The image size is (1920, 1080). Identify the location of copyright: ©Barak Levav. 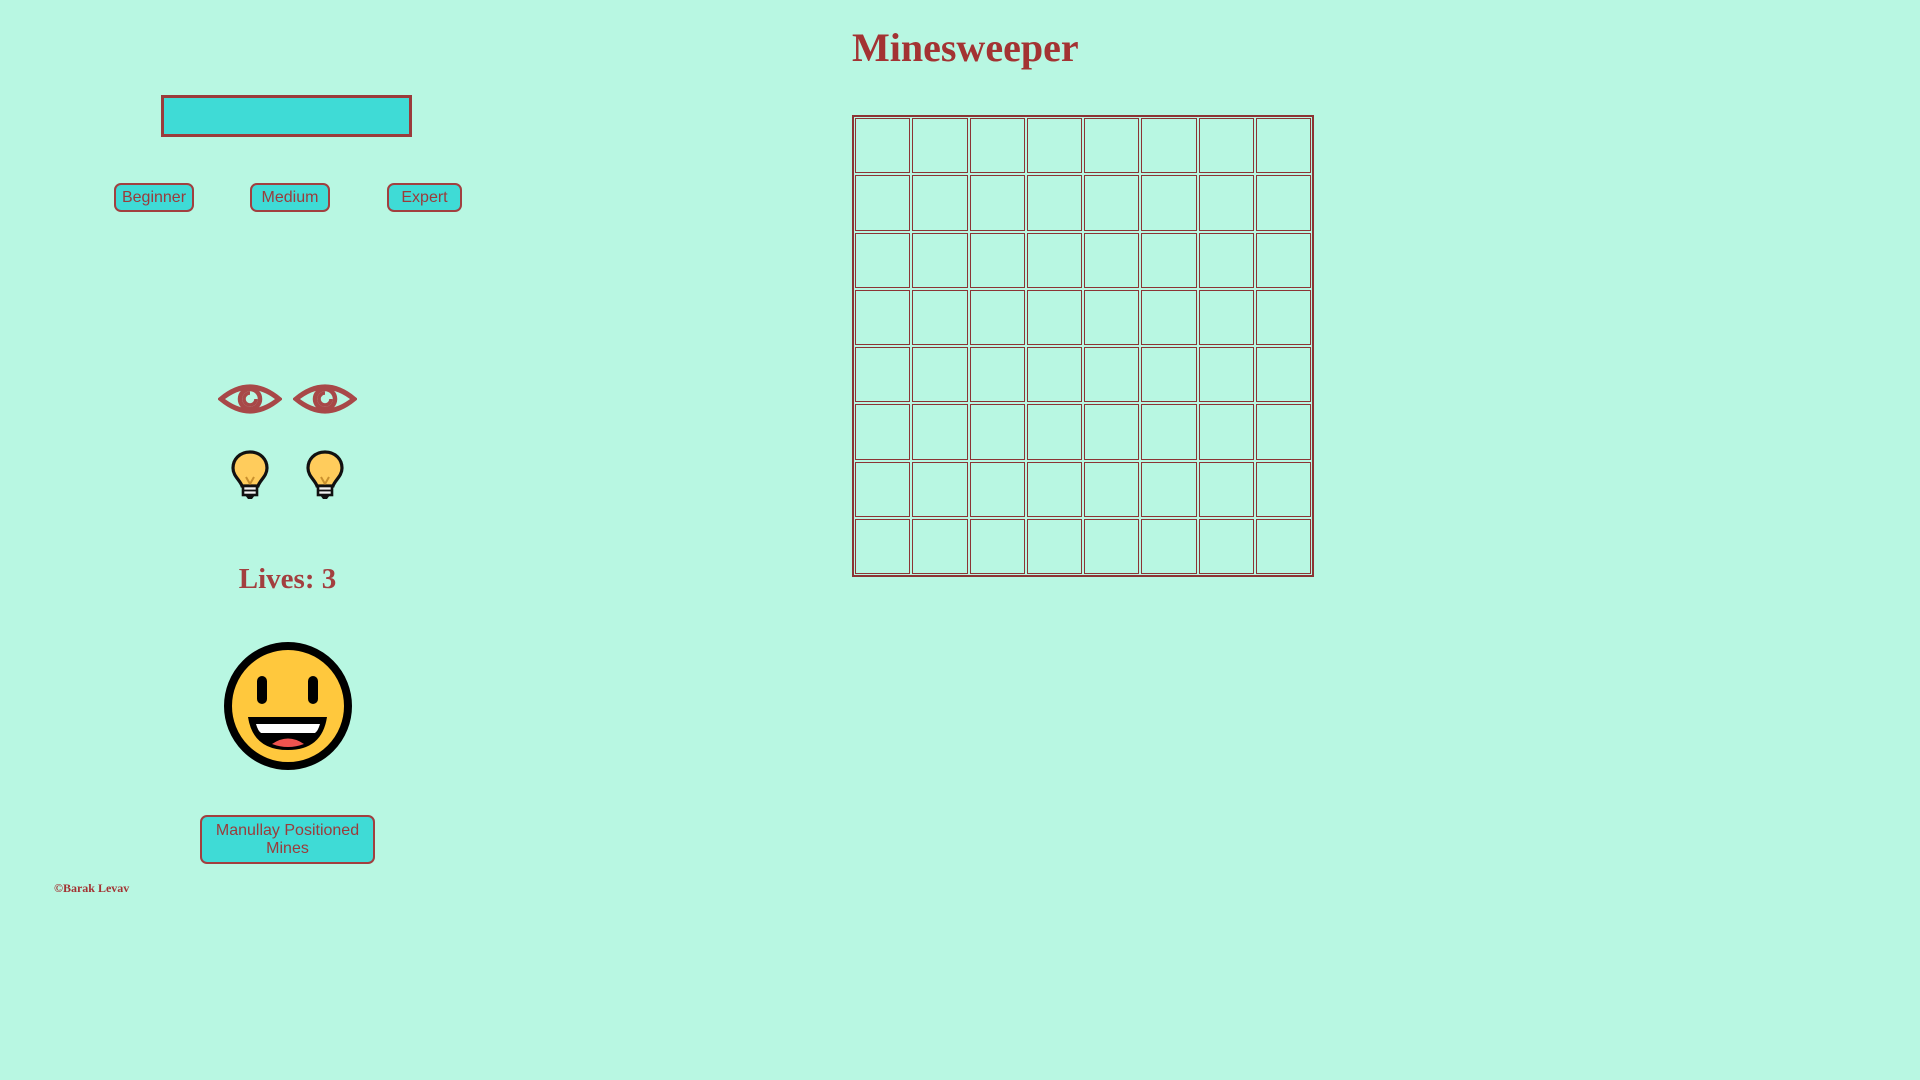
(92, 888).